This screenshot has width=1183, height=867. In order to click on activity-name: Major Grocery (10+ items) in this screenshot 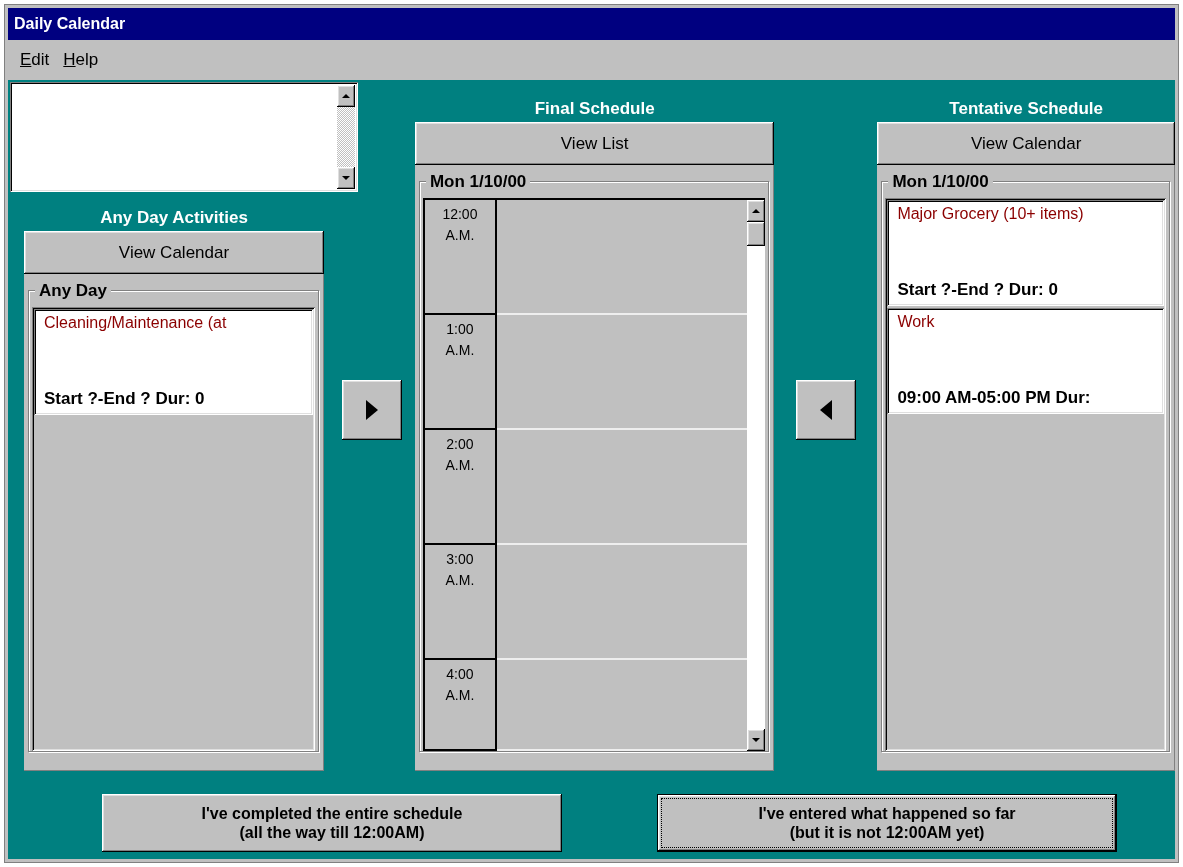, I will do `click(991, 214)`.